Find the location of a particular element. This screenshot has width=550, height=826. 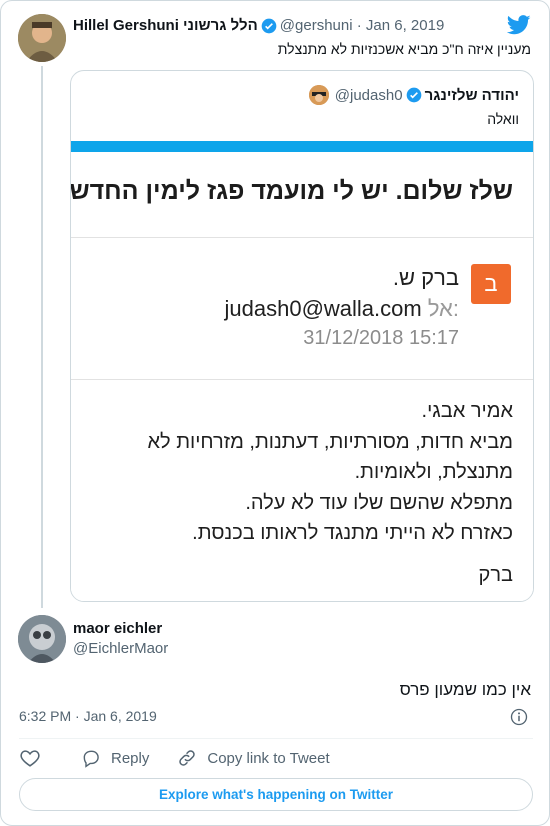

action-bar: Reply Copy link to Tweet is located at coordinates (188, 758).